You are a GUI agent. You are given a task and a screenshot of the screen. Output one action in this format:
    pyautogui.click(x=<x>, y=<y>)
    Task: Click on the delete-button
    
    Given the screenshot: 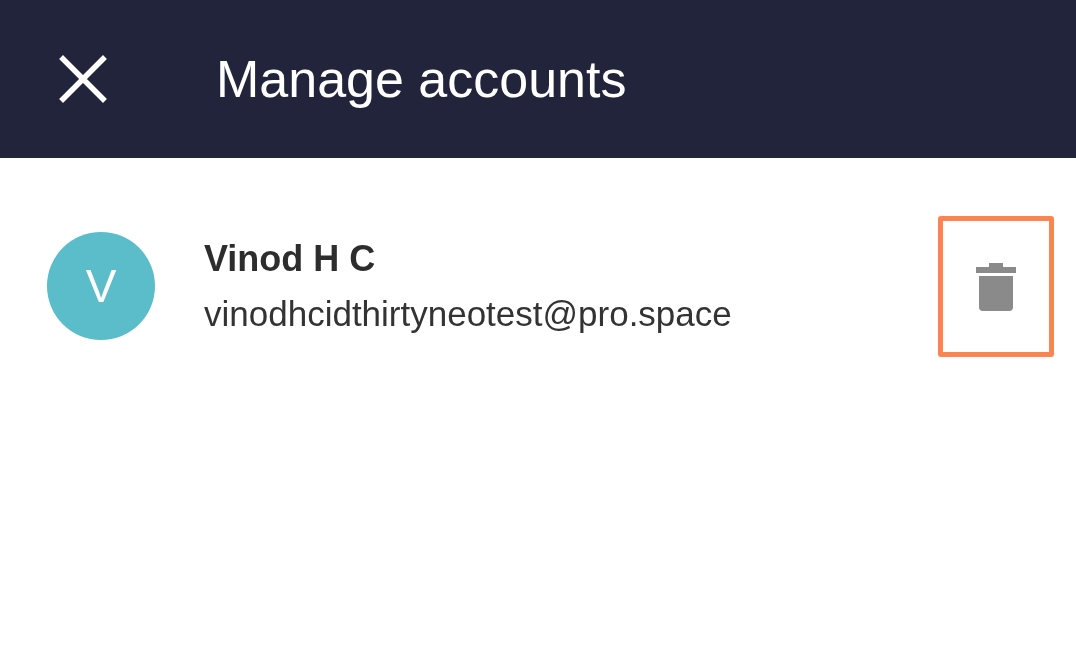 What is the action you would take?
    pyautogui.click(x=996, y=286)
    